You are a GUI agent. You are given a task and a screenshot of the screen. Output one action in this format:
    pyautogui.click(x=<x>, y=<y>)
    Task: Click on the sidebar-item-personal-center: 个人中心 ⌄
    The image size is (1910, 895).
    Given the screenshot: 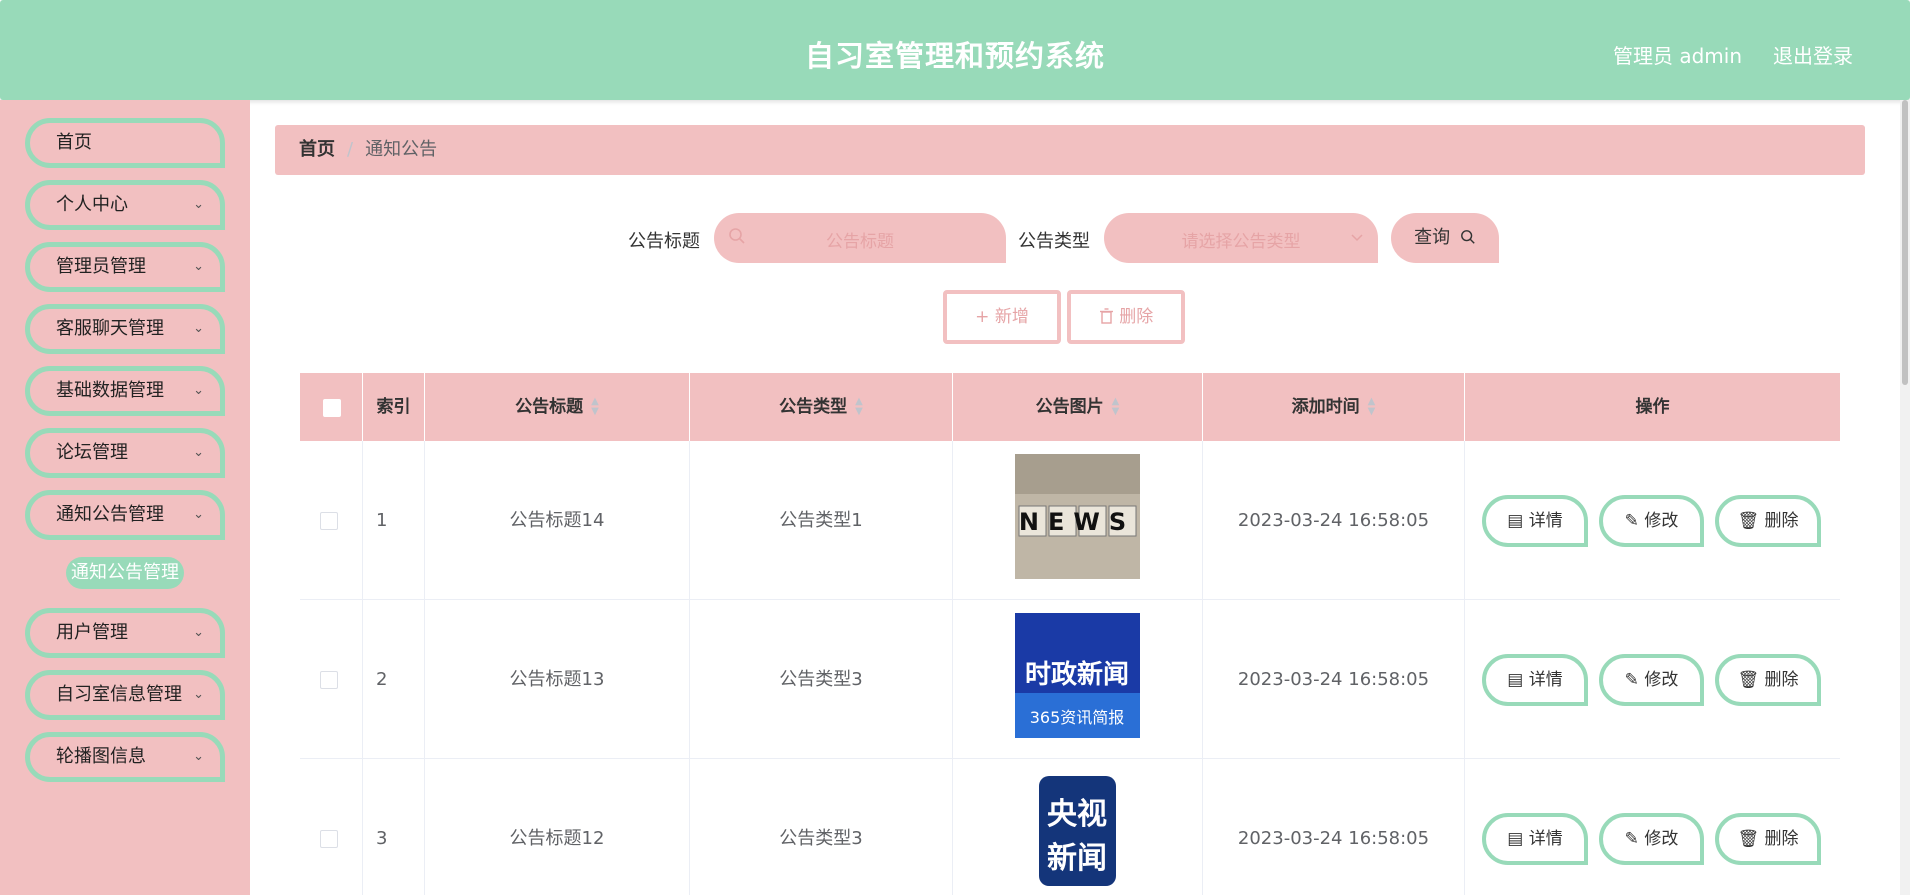 What is the action you would take?
    pyautogui.click(x=125, y=205)
    